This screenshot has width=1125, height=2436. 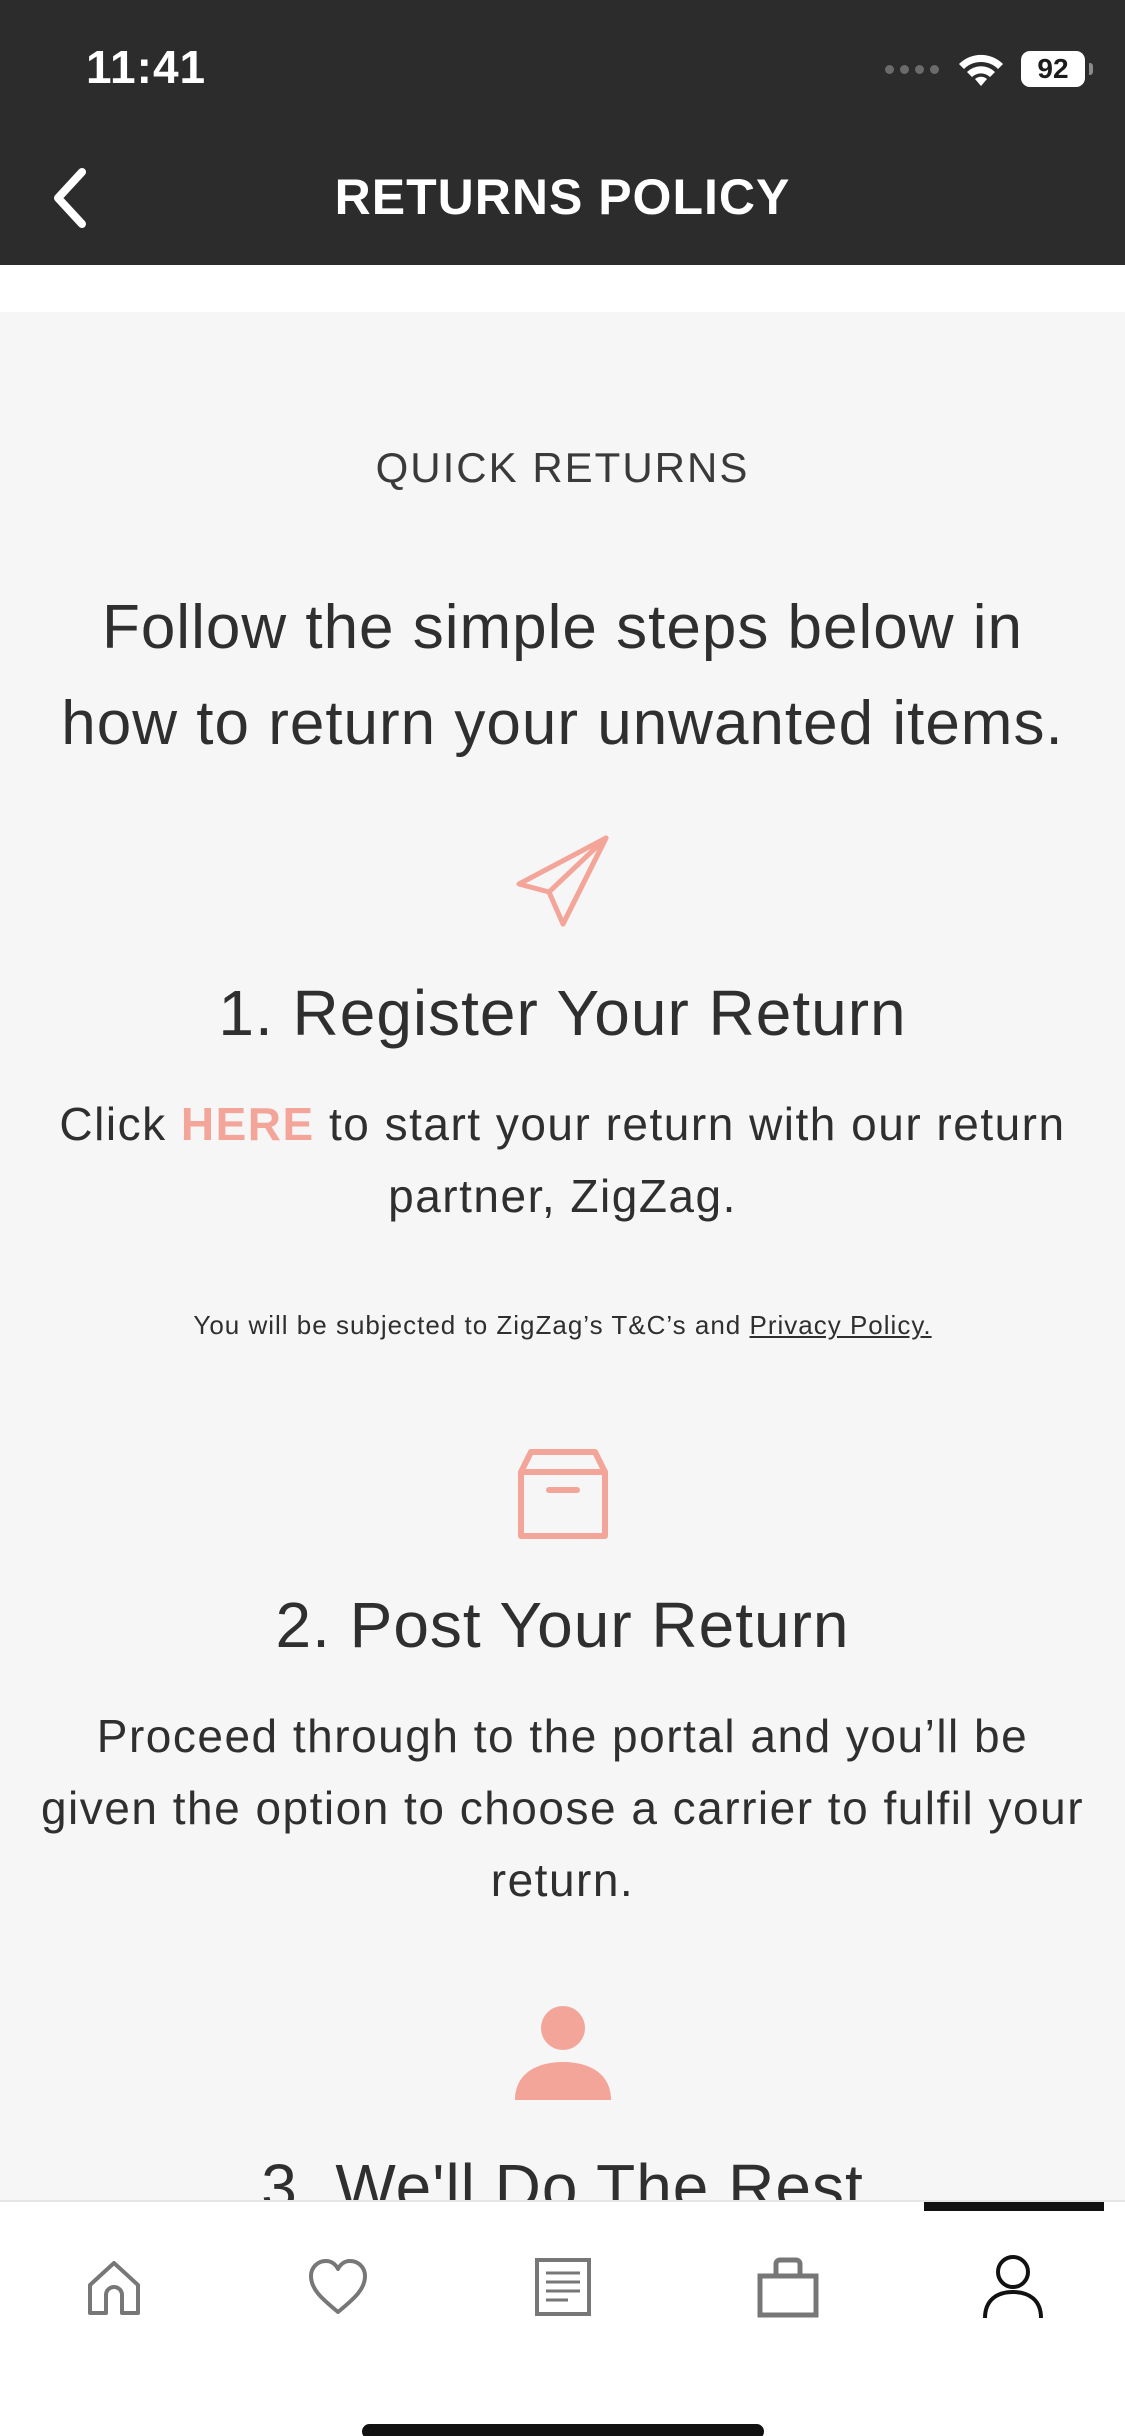 I want to click on battery-level: 92, so click(x=1053, y=68).